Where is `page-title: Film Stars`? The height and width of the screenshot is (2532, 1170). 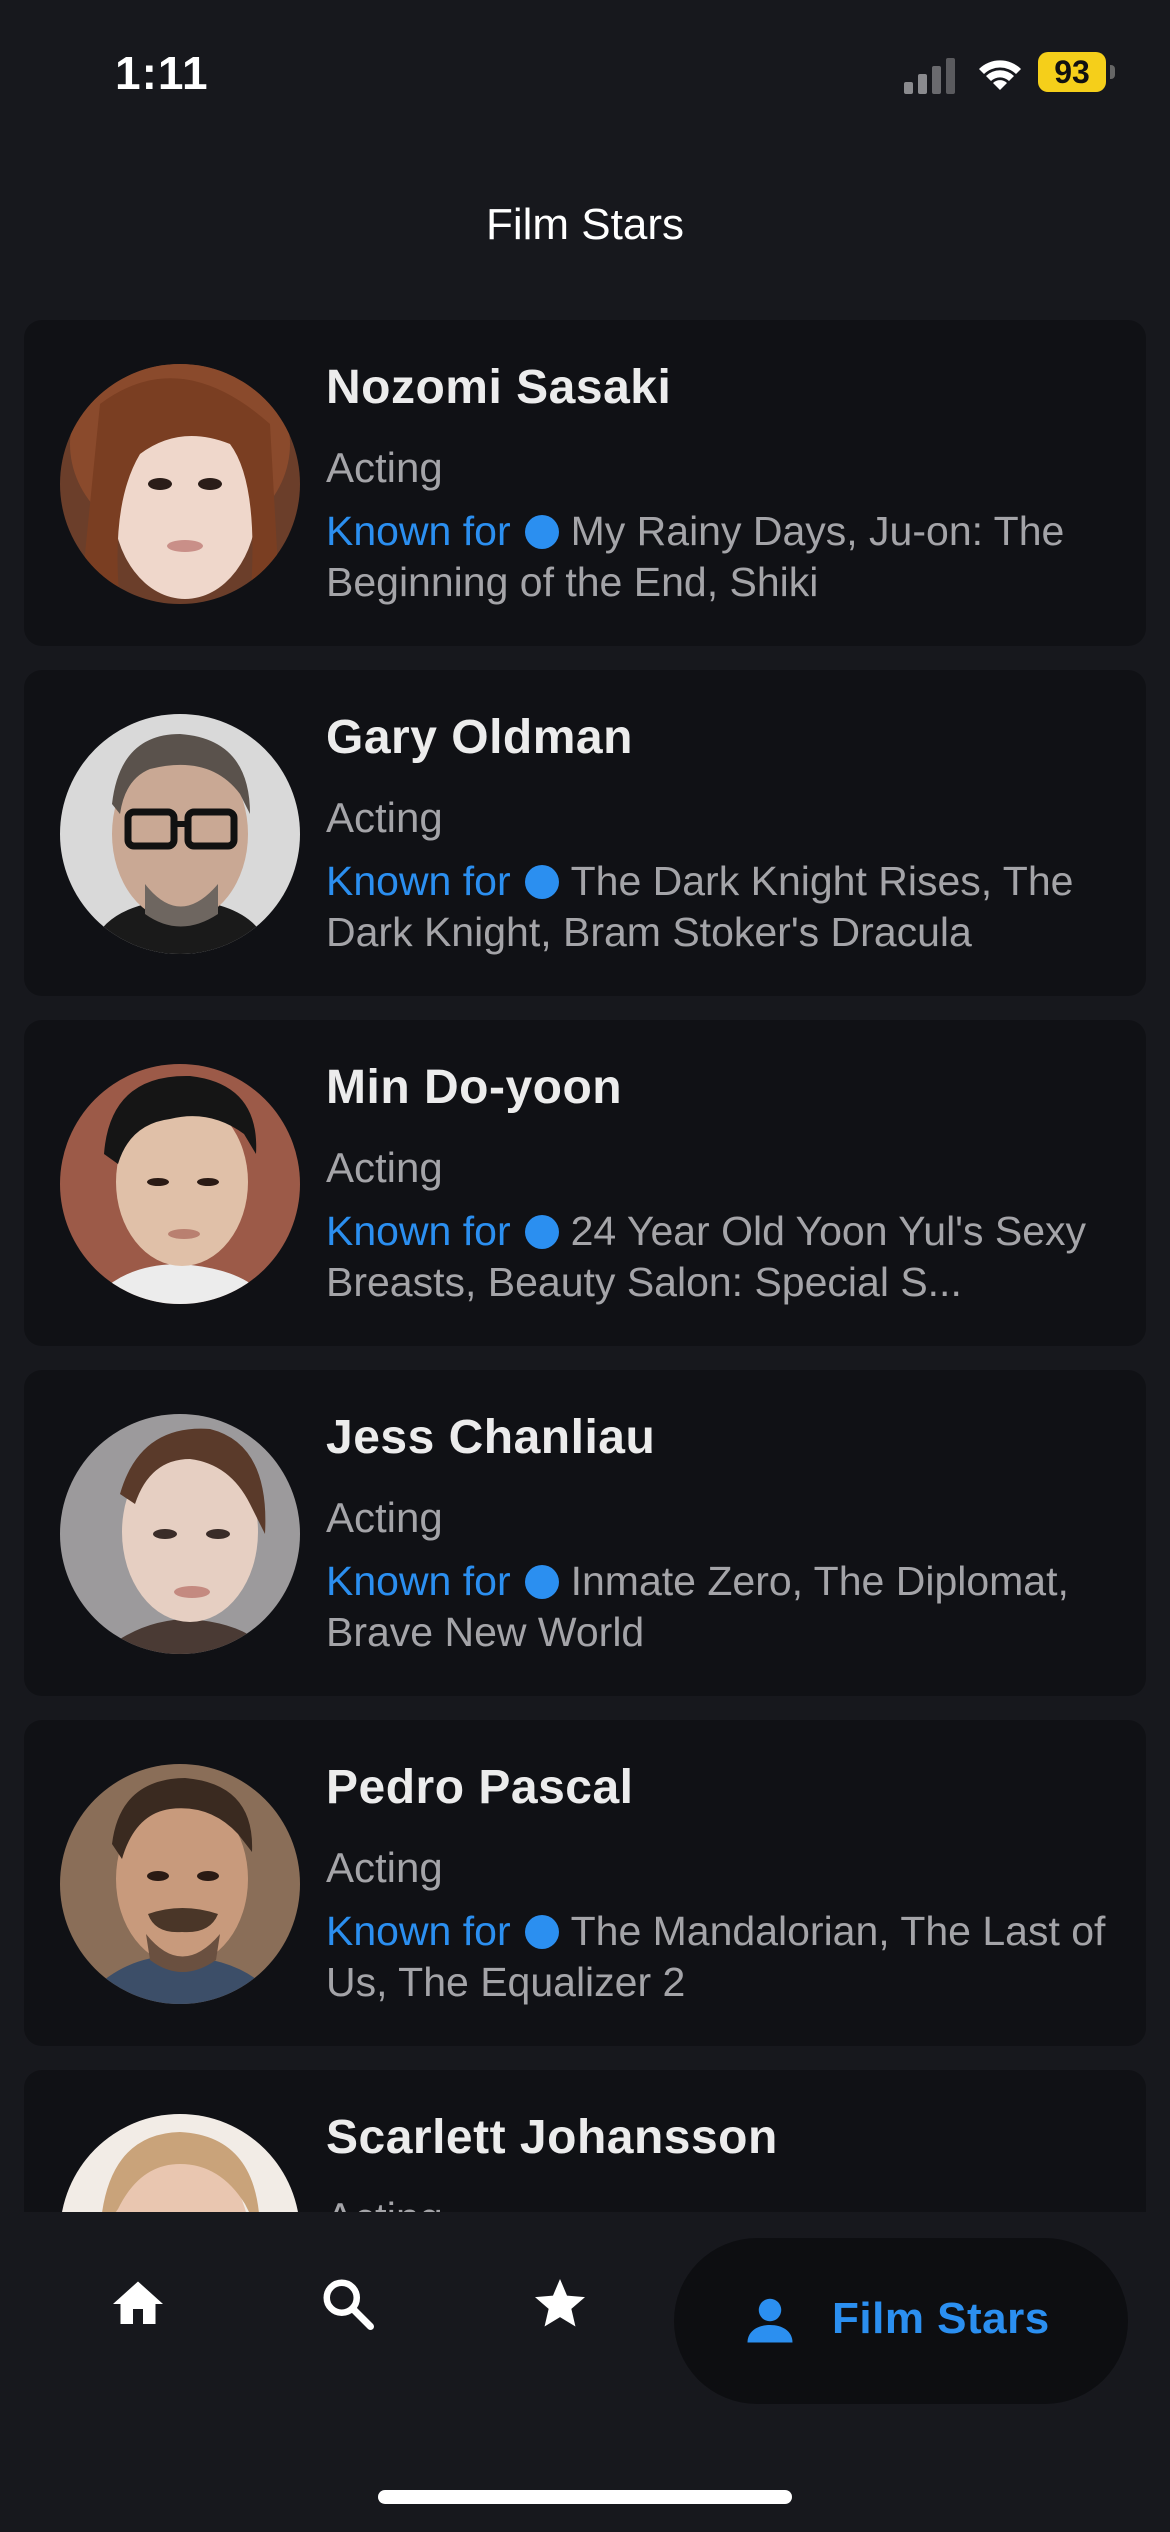 page-title: Film Stars is located at coordinates (585, 224).